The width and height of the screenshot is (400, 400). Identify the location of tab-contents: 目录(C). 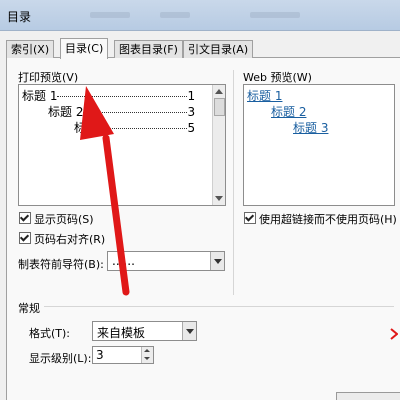
(84, 48).